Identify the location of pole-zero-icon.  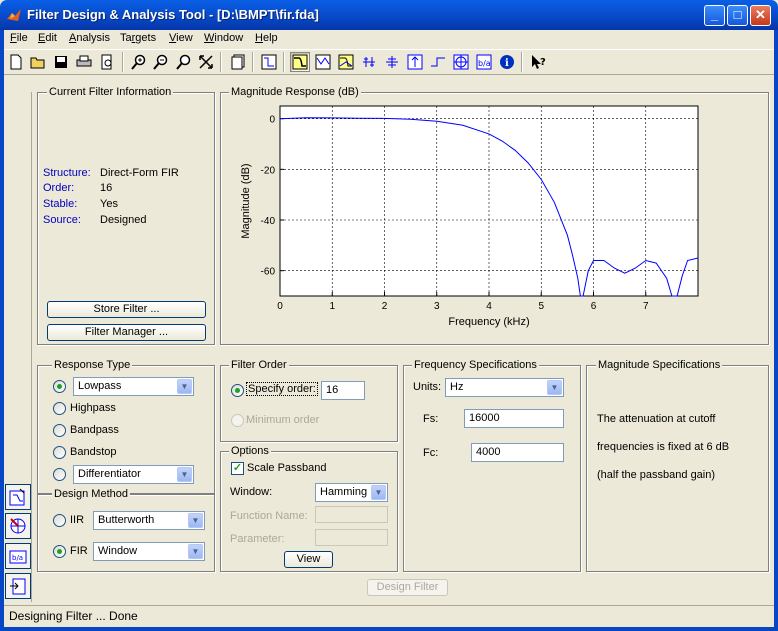
(461, 62).